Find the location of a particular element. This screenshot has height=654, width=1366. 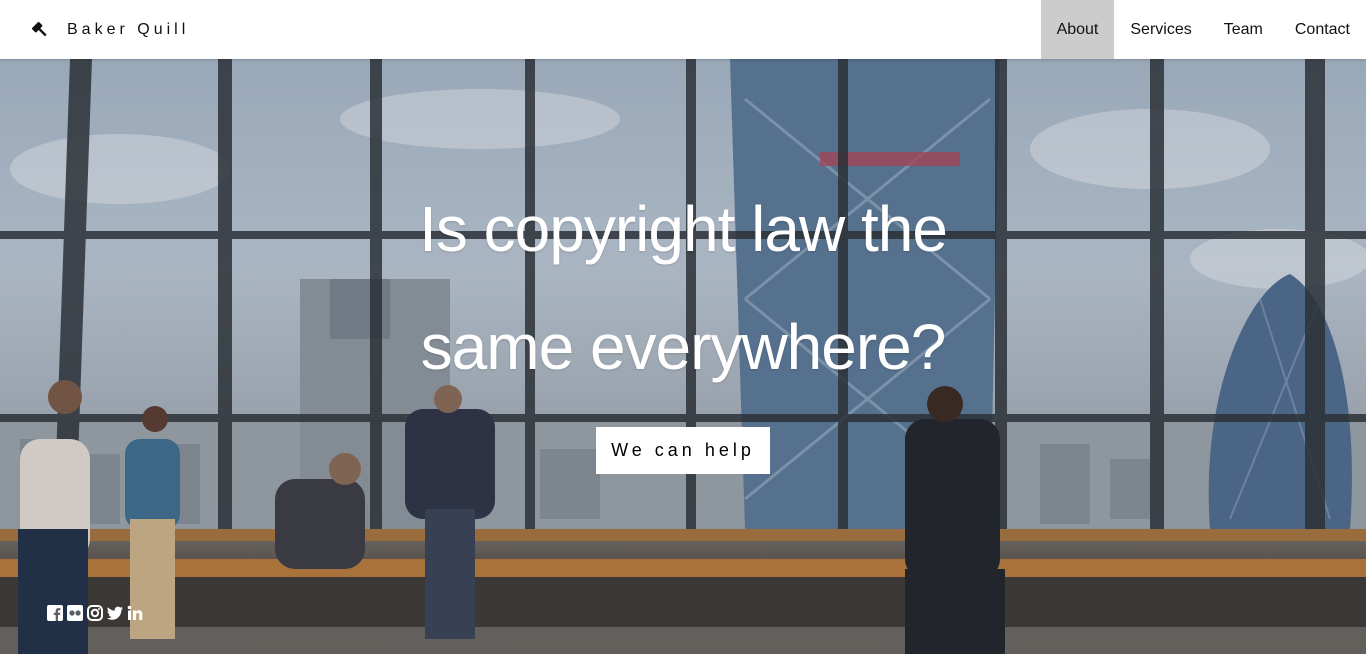

nav-item-services-label: Services is located at coordinates (1161, 29).